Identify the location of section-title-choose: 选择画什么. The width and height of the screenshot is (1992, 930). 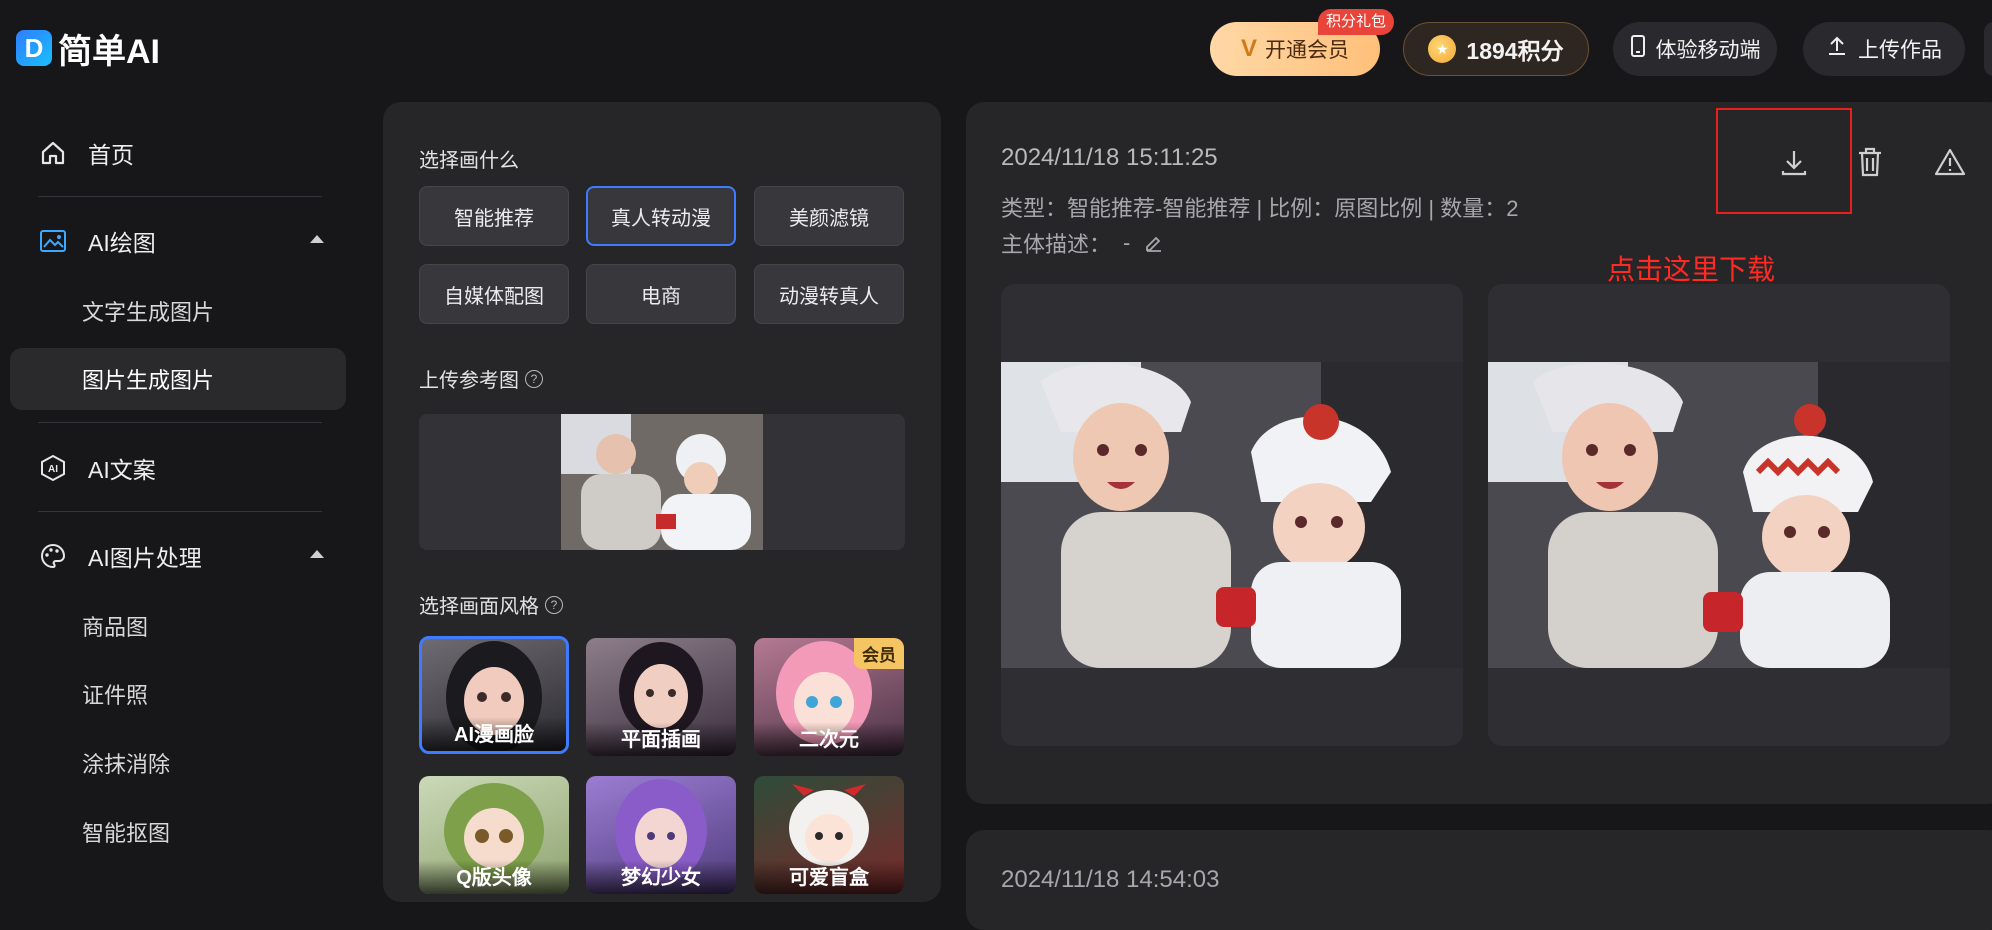
(469, 161).